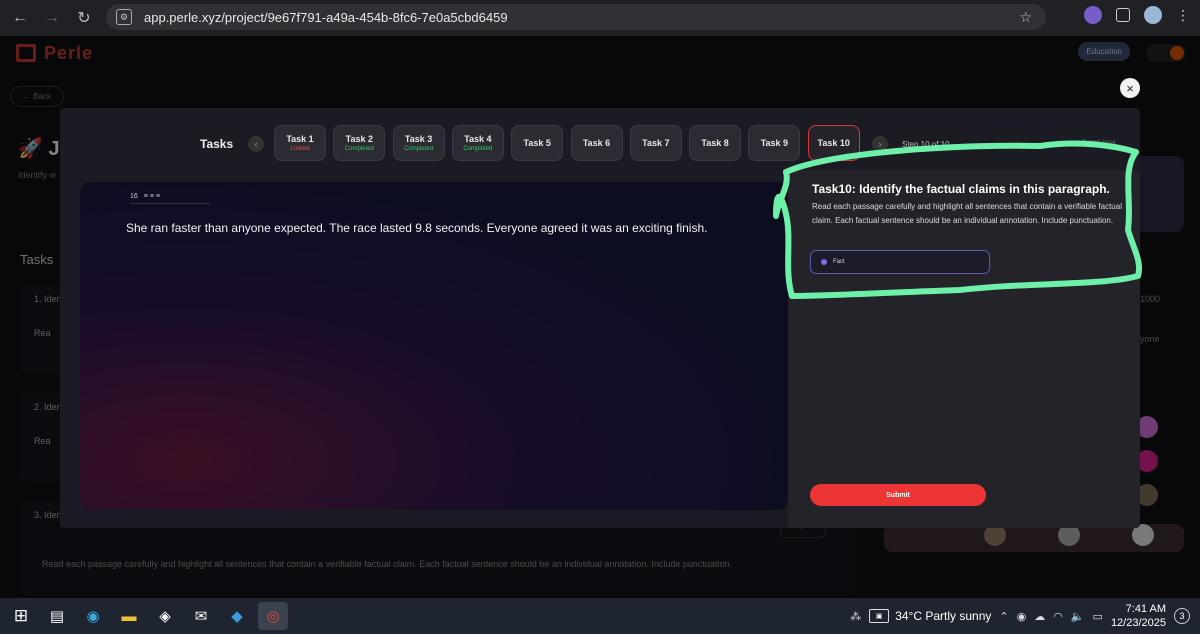  I want to click on task-tab-2: Task 2 Completed, so click(359, 143).